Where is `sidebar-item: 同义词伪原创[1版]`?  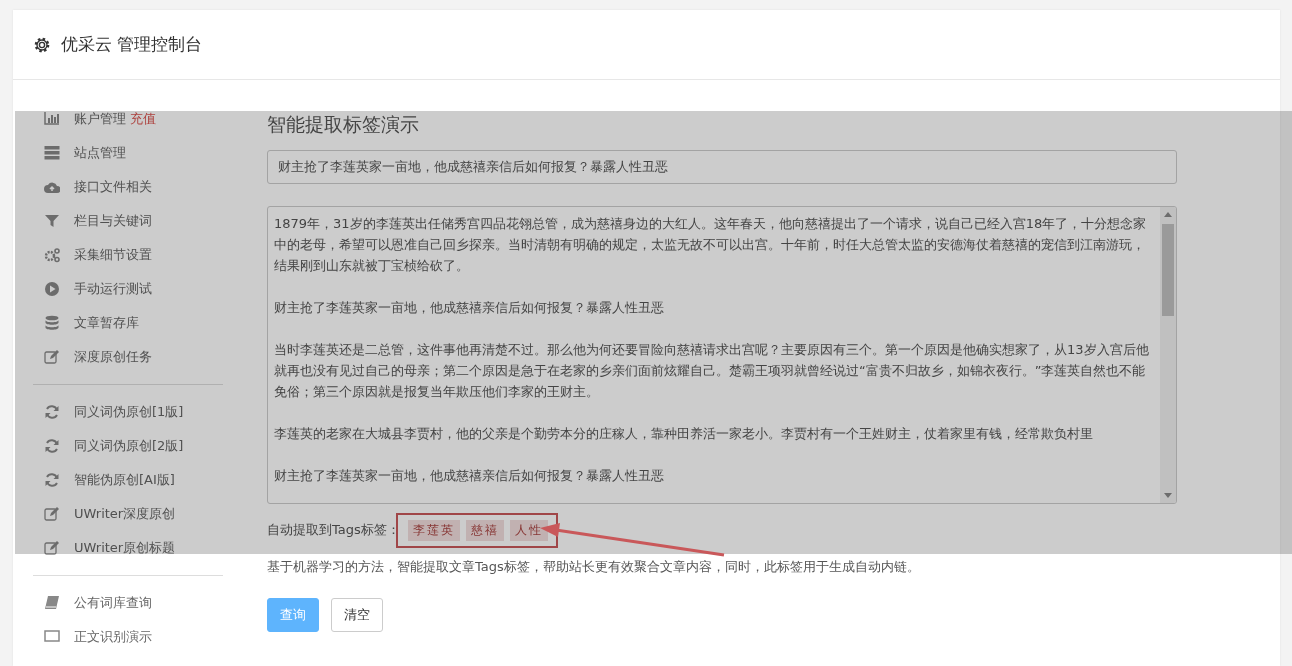 sidebar-item: 同义词伪原创[1版] is located at coordinates (138, 412).